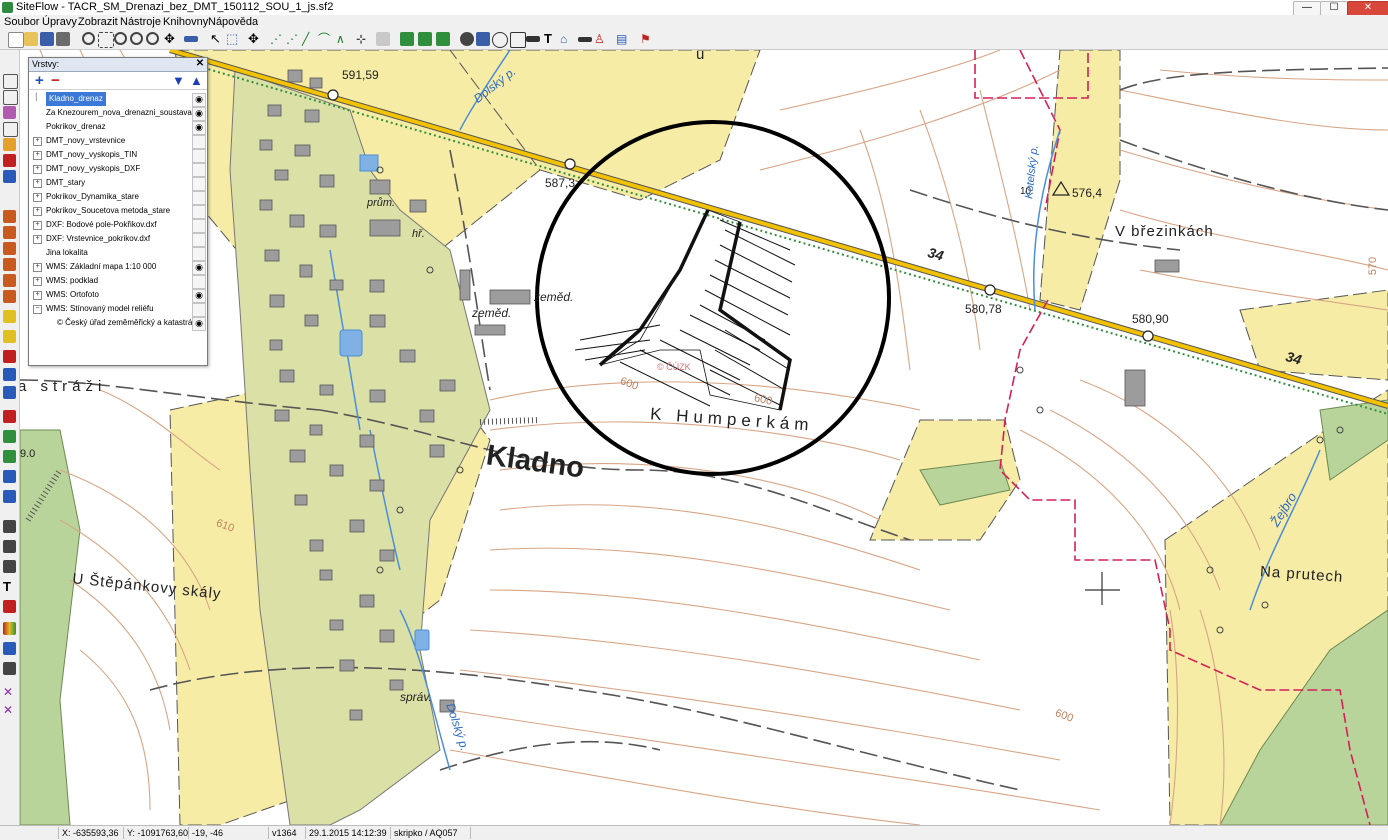 Image resolution: width=1388 pixels, height=840 pixels. Describe the element at coordinates (178, 80) in the screenshot. I see `move-layer-down-button: ▼` at that location.